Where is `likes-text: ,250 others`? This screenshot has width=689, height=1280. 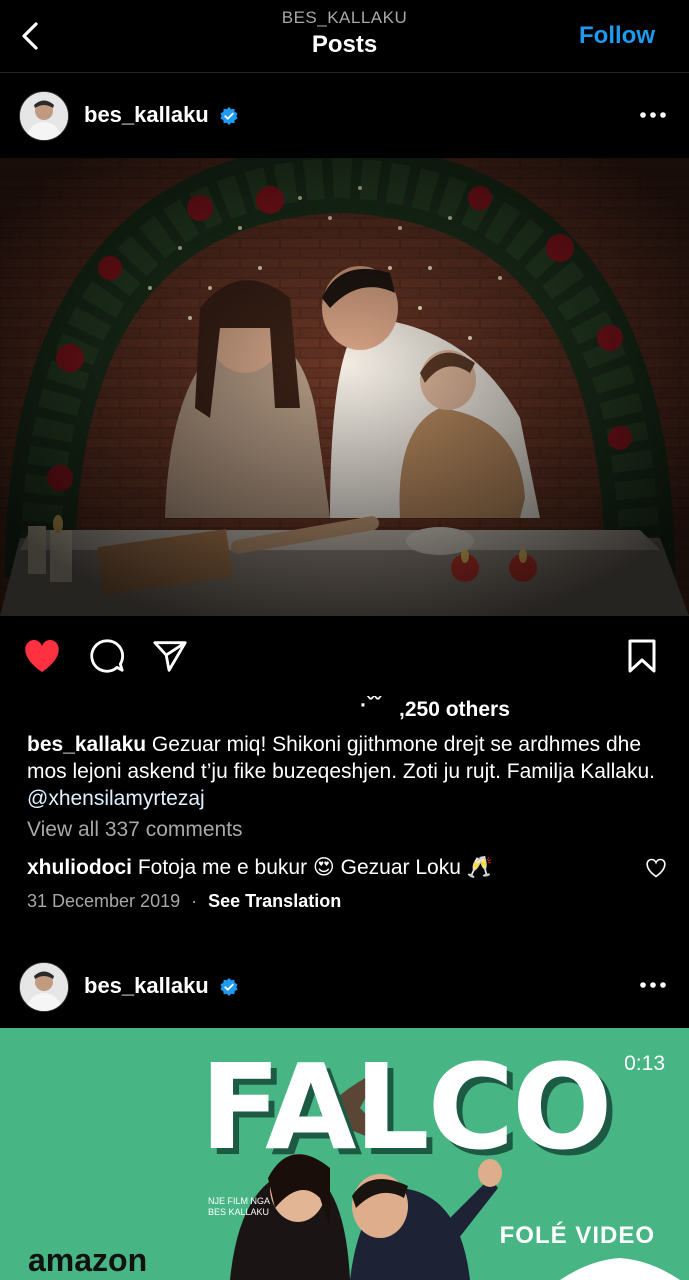
likes-text: ,250 others is located at coordinates (454, 709).